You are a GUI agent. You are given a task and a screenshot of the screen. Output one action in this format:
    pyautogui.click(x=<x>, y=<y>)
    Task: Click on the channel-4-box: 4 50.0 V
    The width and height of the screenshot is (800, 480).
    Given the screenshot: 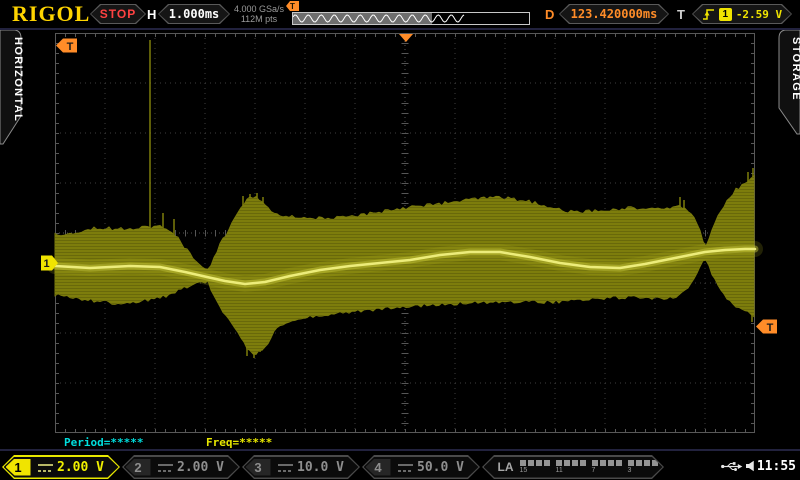 What is the action you would take?
    pyautogui.click(x=421, y=467)
    